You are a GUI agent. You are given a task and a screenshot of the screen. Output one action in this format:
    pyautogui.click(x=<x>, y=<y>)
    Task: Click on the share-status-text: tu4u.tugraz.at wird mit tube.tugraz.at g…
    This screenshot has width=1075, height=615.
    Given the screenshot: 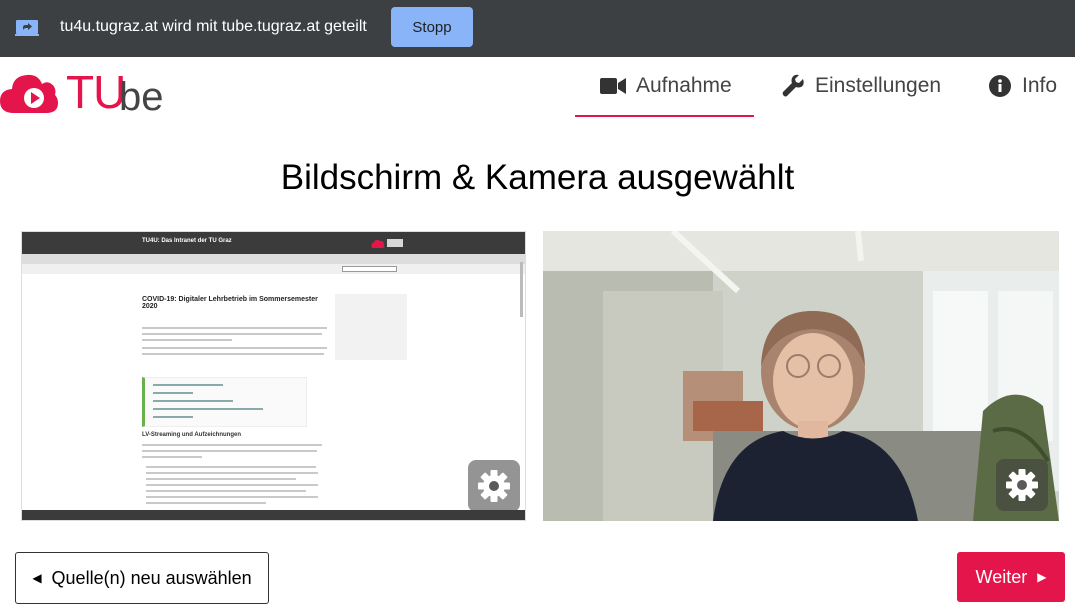 What is the action you would take?
    pyautogui.click(x=213, y=26)
    